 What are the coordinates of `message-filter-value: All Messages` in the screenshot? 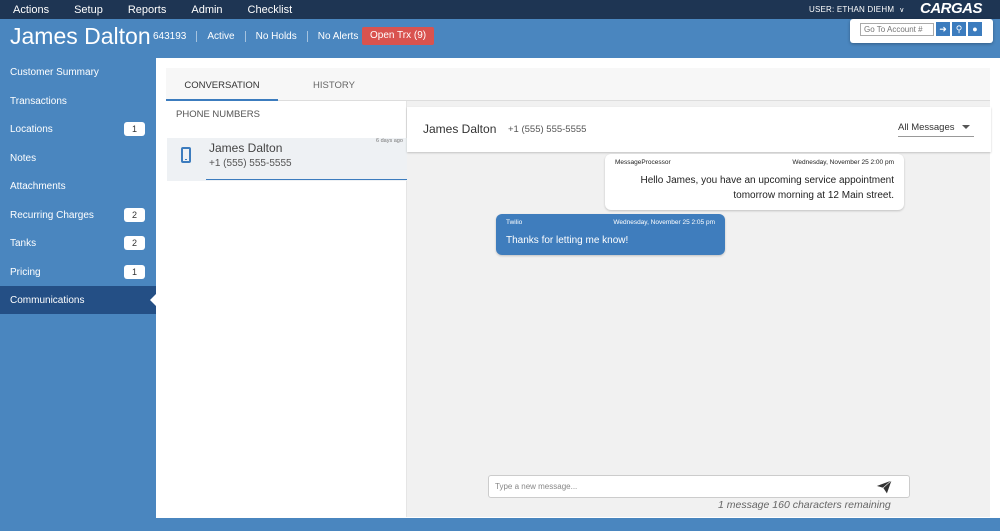 It's located at (926, 127).